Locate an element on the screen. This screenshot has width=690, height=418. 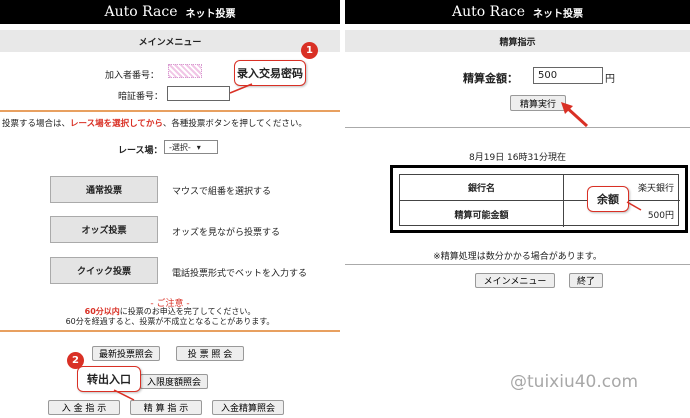
available-amount-label: 精算可能金額 is located at coordinates (482, 214).